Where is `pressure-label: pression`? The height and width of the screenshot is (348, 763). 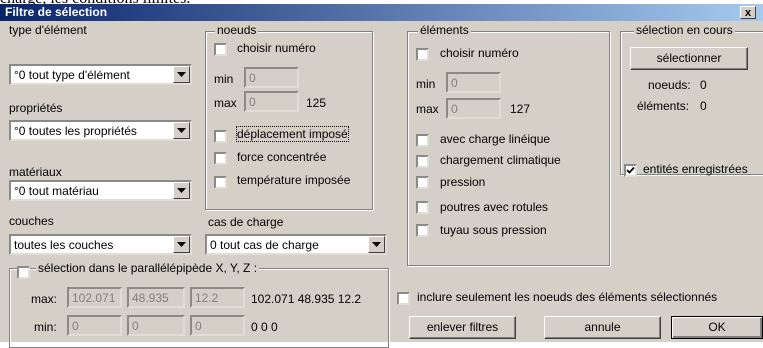 pressure-label: pression is located at coordinates (463, 182).